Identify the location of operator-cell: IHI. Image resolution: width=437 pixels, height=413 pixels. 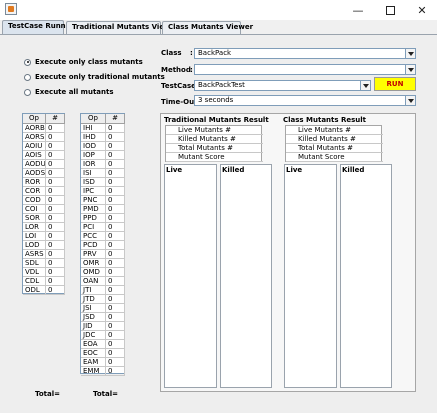
(93, 128).